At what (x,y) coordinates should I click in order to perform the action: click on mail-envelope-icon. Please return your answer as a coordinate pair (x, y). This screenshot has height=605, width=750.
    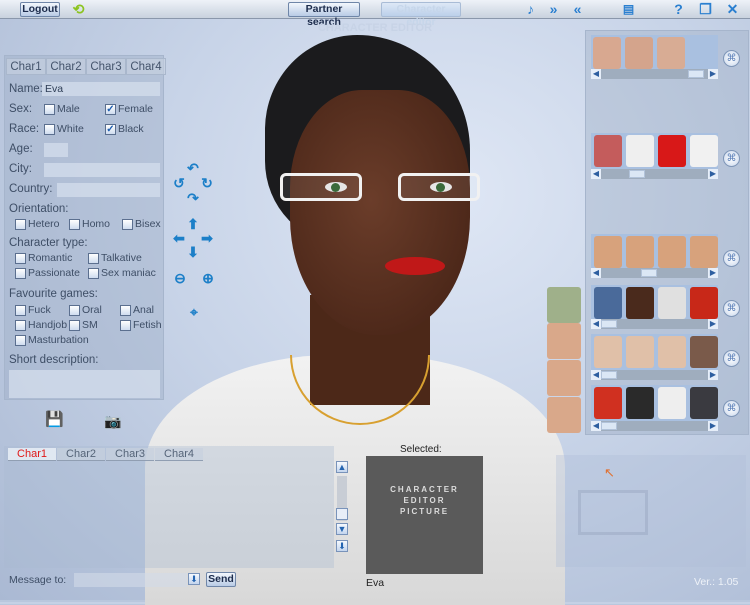
    Looking at the image, I should click on (613, 512).